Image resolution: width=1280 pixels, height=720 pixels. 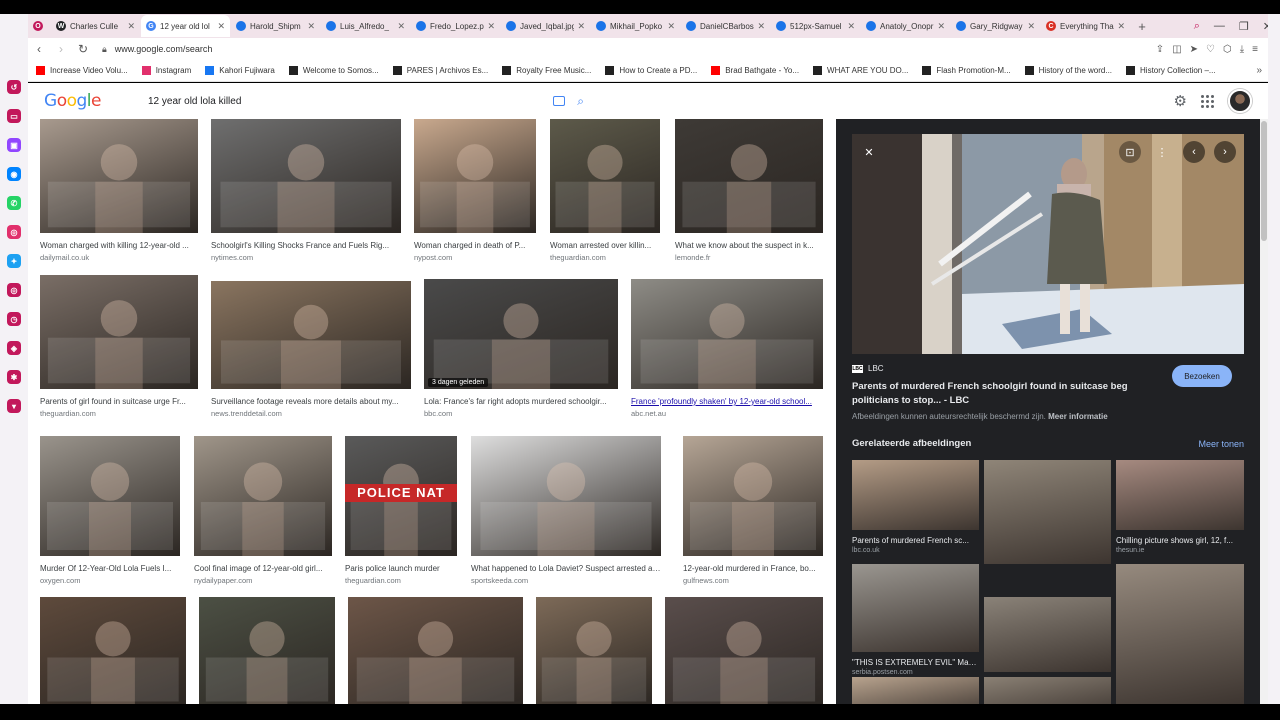 I want to click on search-icon: ⌕, so click(x=580, y=101).